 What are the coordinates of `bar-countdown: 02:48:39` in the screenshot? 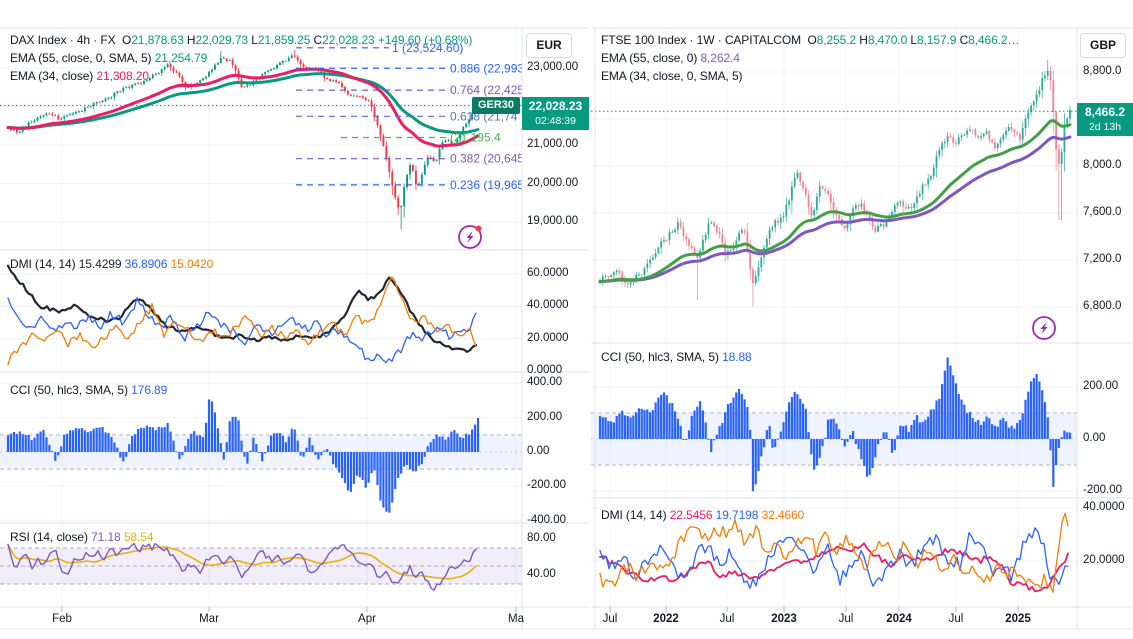 It's located at (555, 120).